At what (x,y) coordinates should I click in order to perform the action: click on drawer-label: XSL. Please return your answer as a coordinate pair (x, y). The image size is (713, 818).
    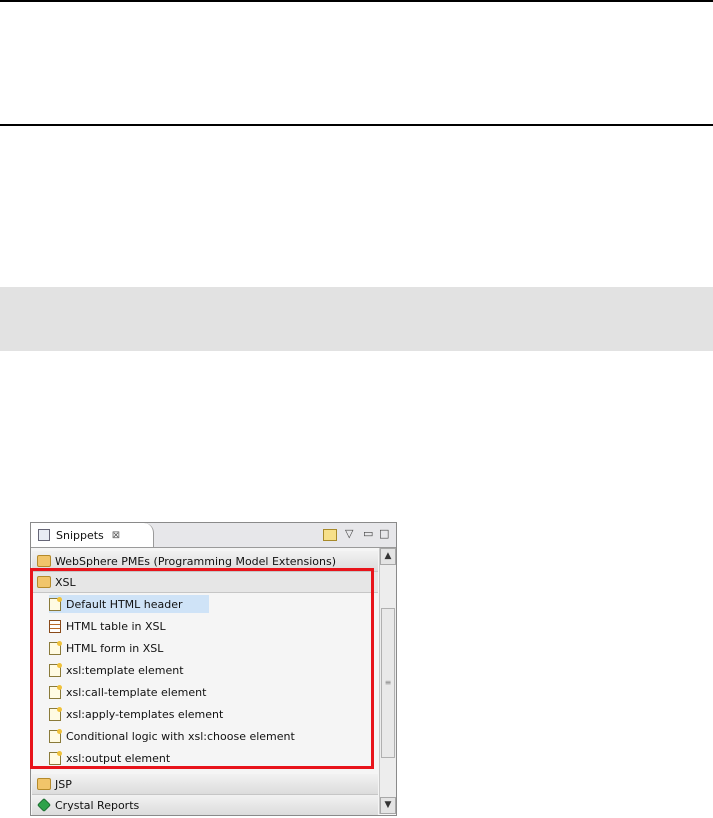
    Looking at the image, I should click on (65, 582).